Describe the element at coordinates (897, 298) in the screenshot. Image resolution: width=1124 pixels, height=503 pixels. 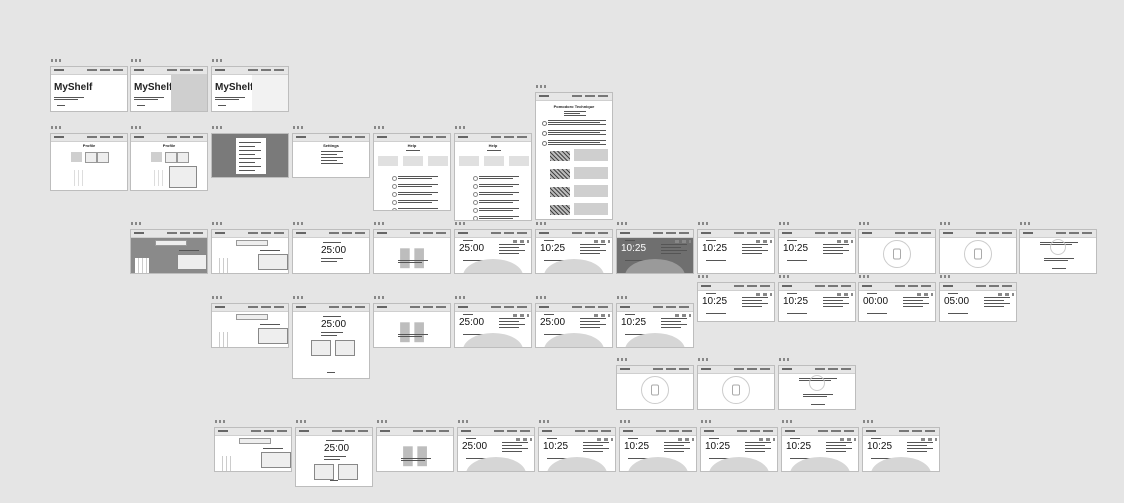
I see `frame-timer-list: 00:00` at that location.